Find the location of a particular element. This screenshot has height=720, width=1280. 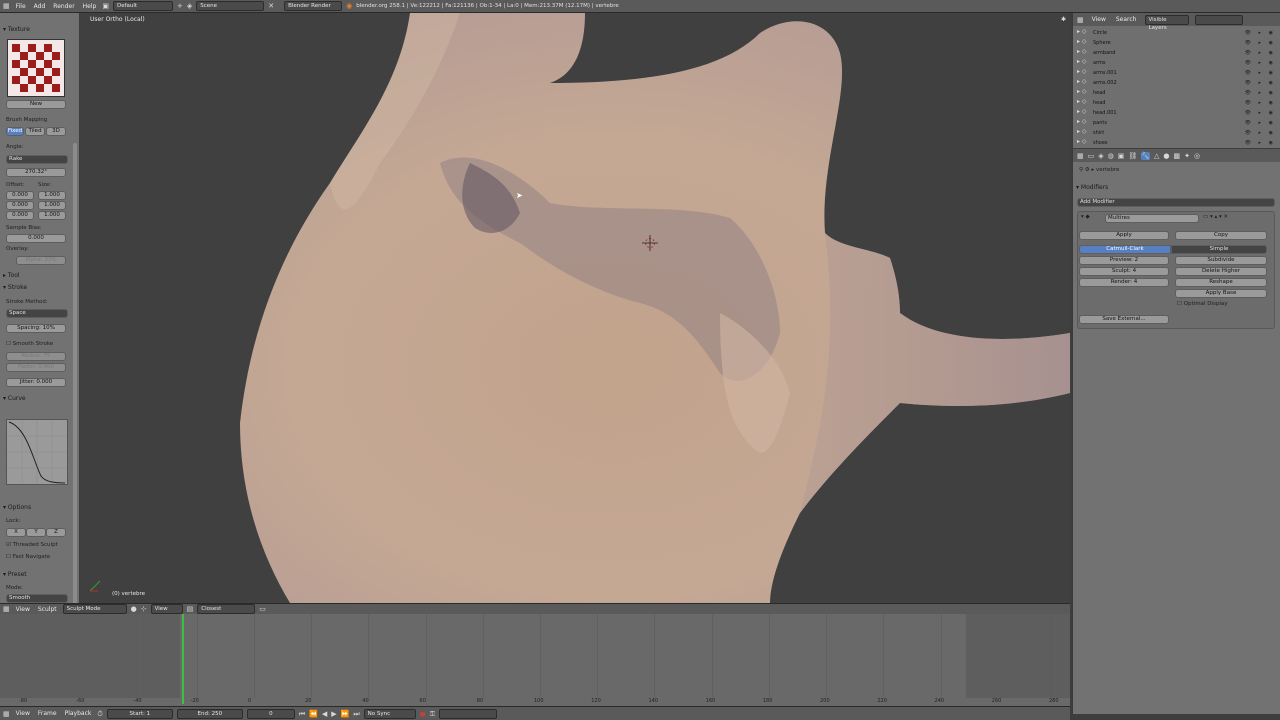

subdivide-button: Subdivide is located at coordinates (1221, 260).